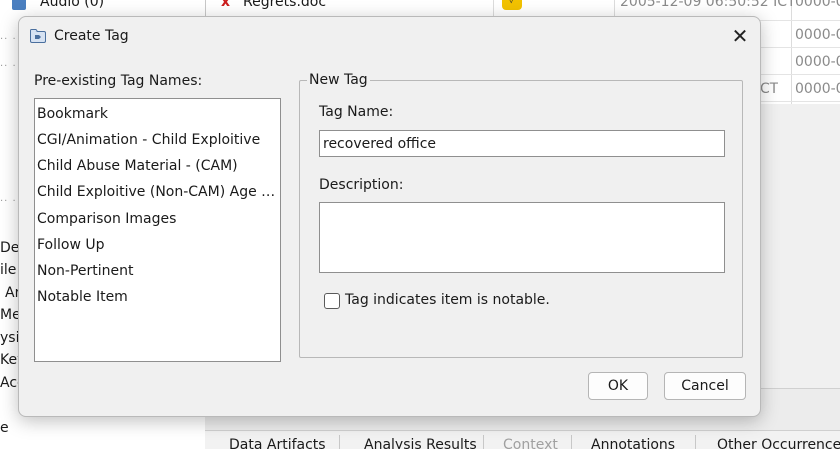 The width and height of the screenshot is (840, 449). I want to click on preexisting-tags-label: Pre-existing Tag Names:, so click(118, 81).